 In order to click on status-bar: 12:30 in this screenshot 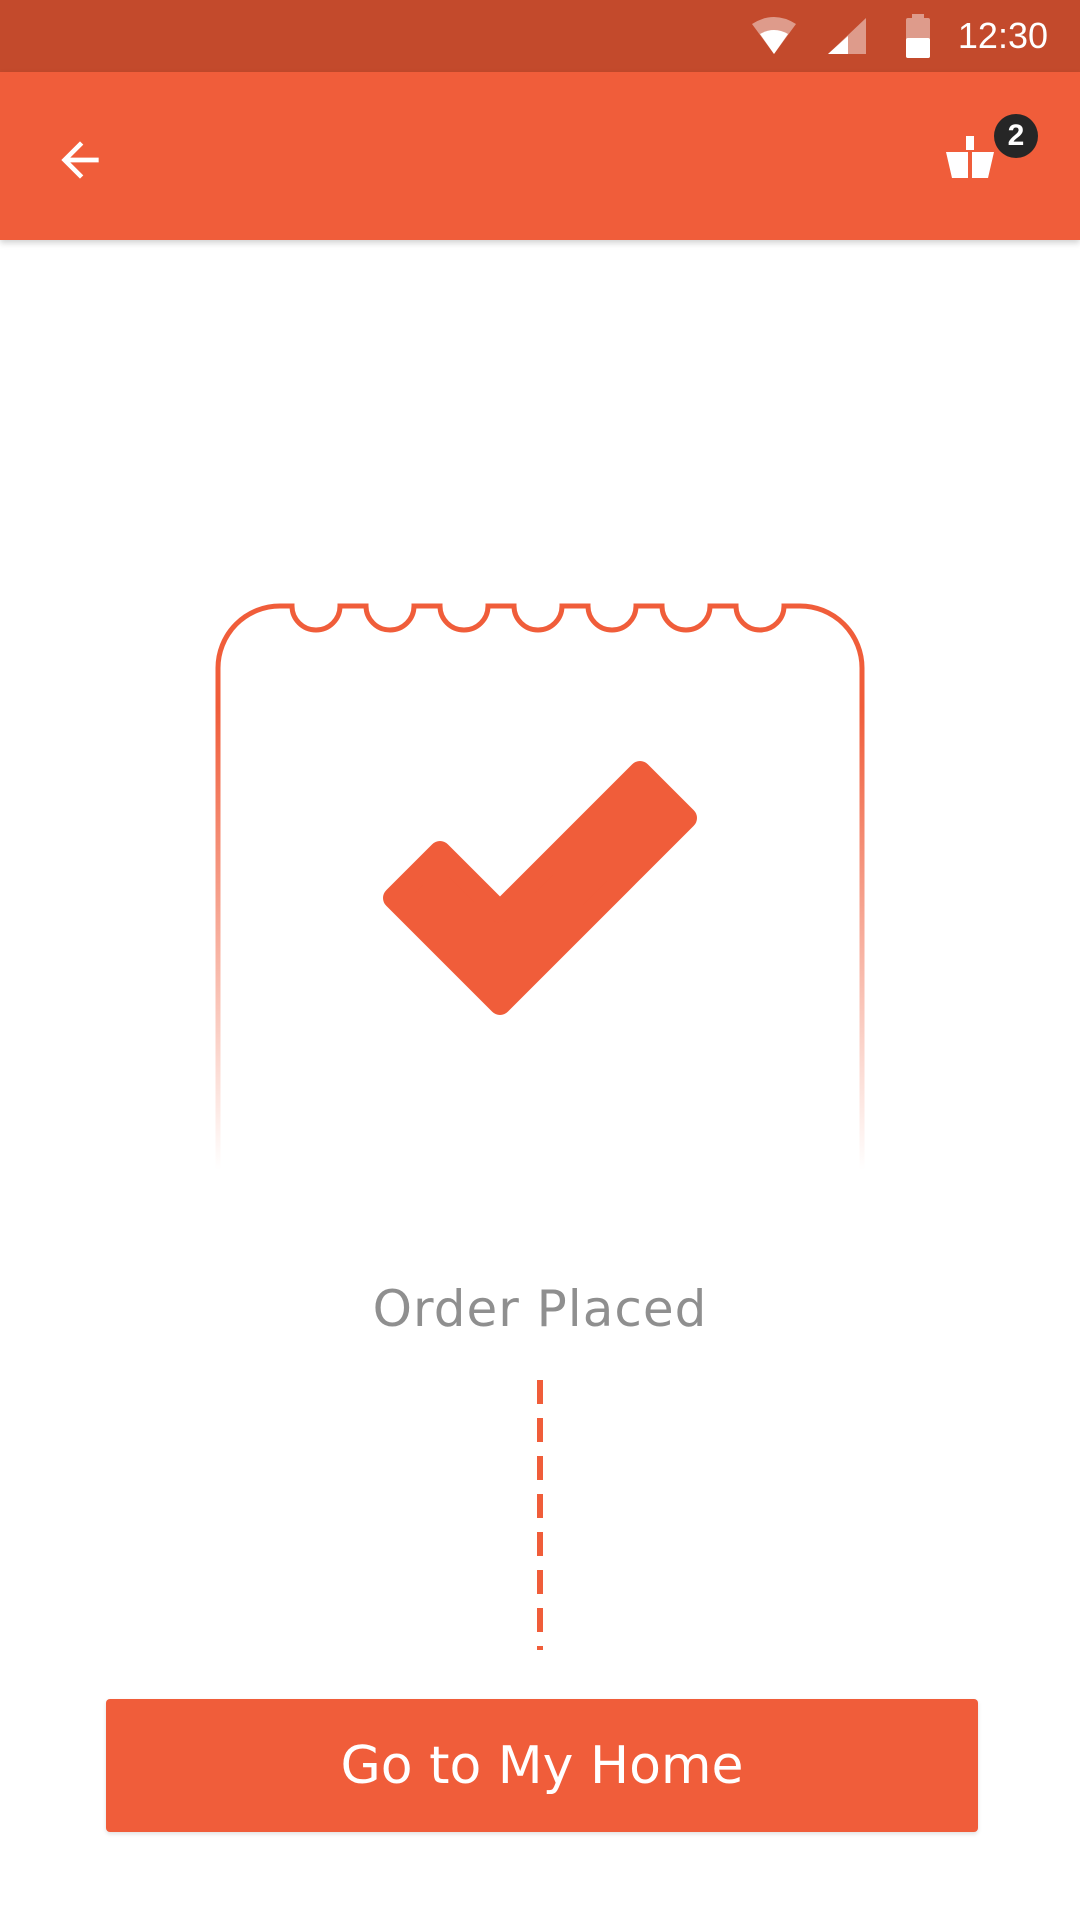, I will do `click(540, 36)`.